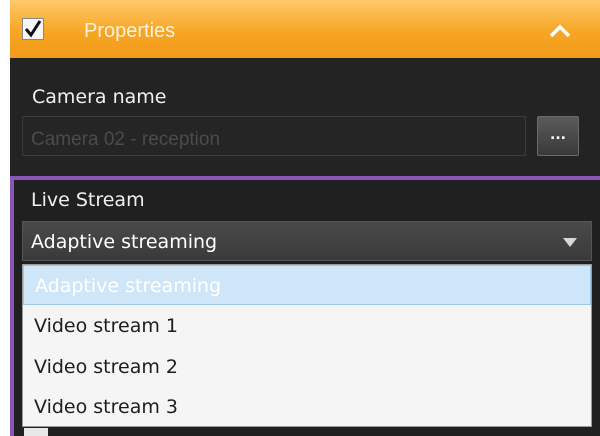 The height and width of the screenshot is (436, 600). What do you see at coordinates (307, 407) in the screenshot?
I see `option-video-stream-3: Video stream 3` at bounding box center [307, 407].